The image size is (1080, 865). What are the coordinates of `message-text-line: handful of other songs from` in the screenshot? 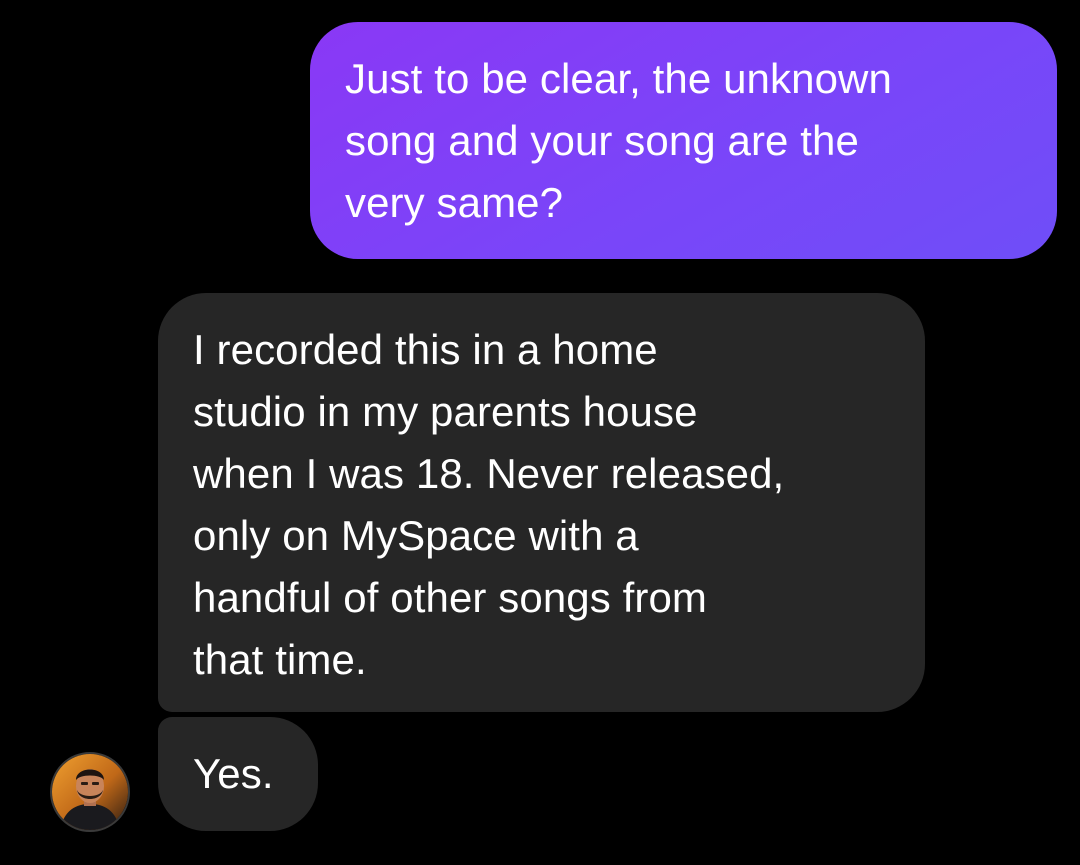 It's located at (450, 597).